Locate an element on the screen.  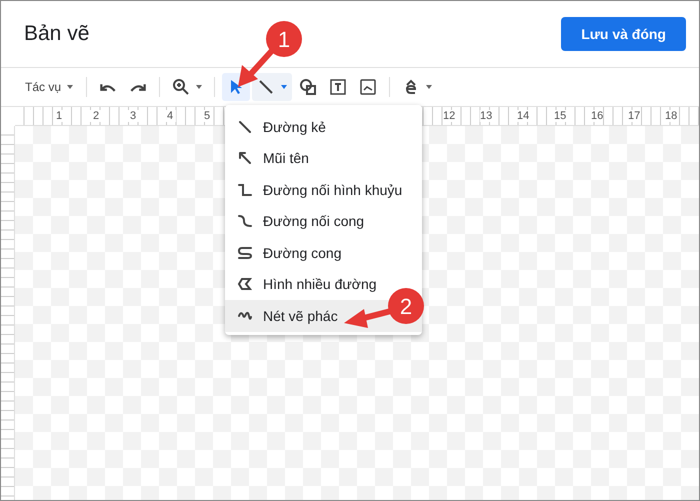
ruler-number: 13 is located at coordinates (486, 116).